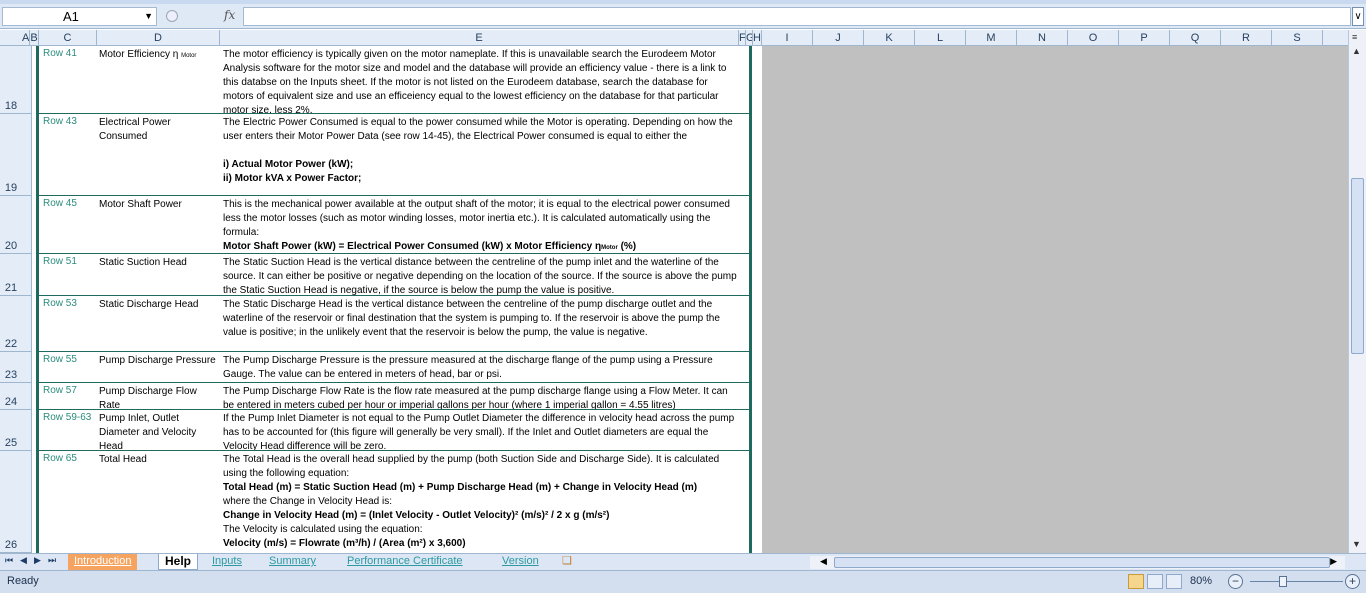 The height and width of the screenshot is (593, 1366). I want to click on row-headers: 18 19 20 21 22 23 24 25 26, so click(16, 299).